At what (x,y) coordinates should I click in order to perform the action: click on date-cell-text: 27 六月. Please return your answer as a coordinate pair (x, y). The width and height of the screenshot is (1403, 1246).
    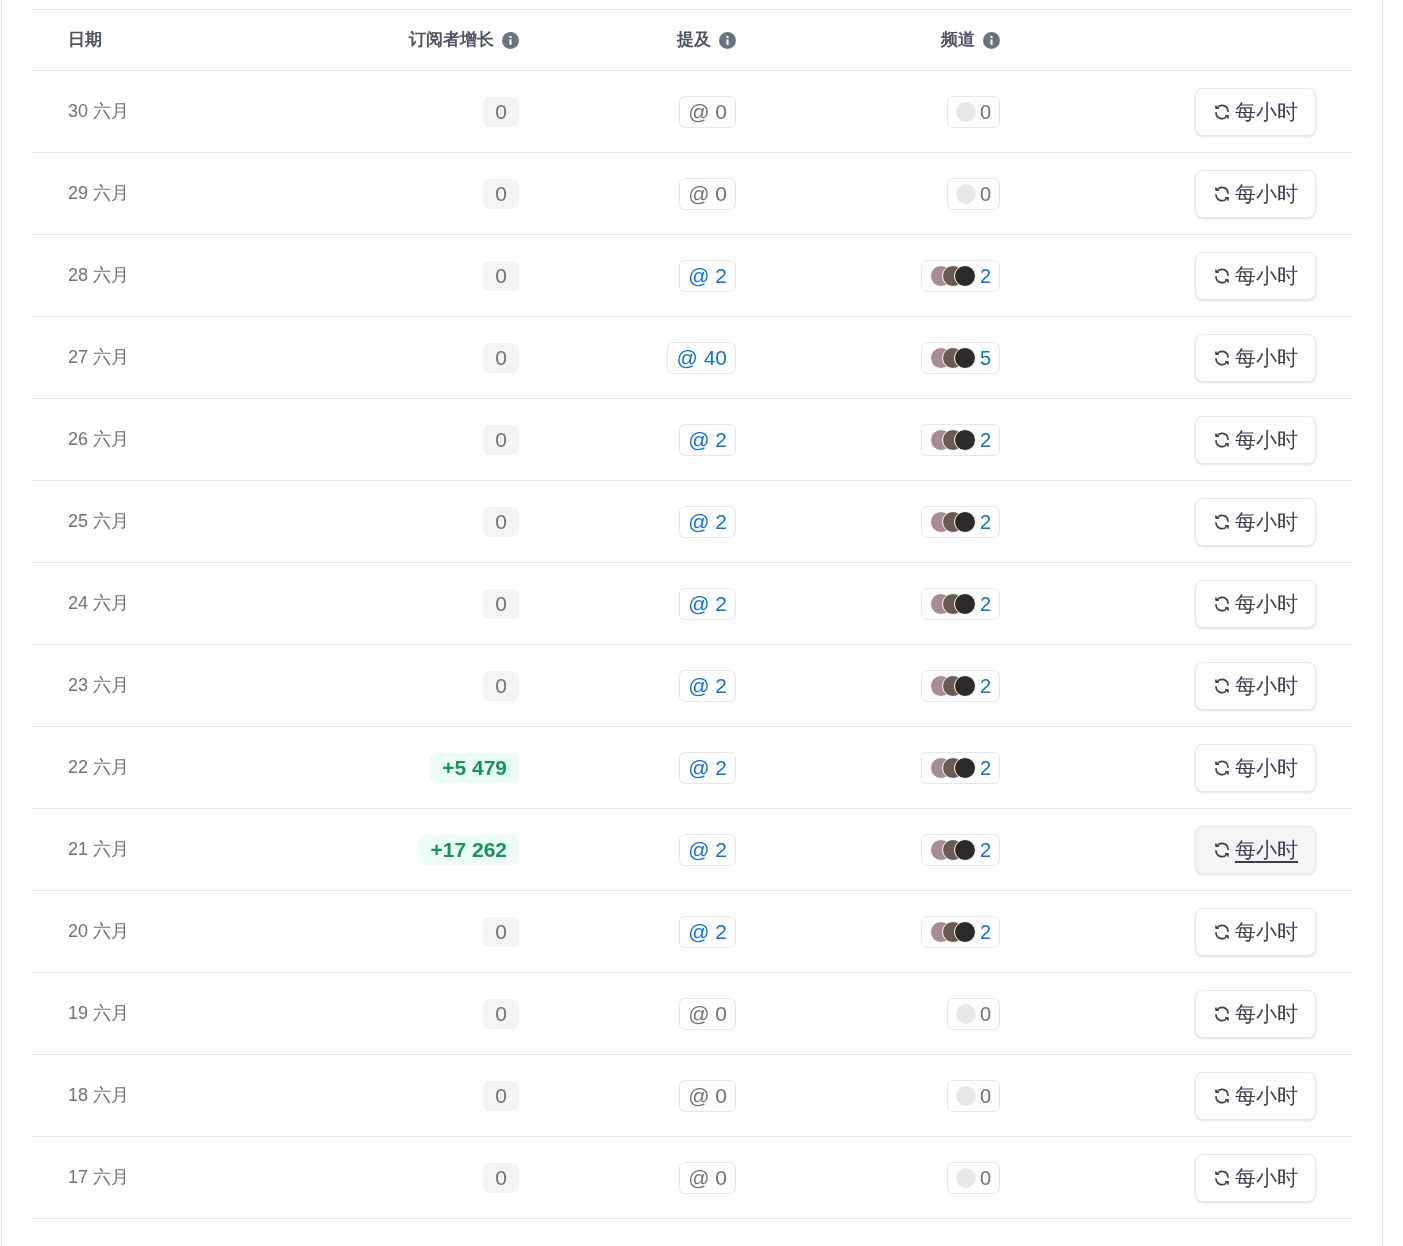
    Looking at the image, I should click on (99, 357).